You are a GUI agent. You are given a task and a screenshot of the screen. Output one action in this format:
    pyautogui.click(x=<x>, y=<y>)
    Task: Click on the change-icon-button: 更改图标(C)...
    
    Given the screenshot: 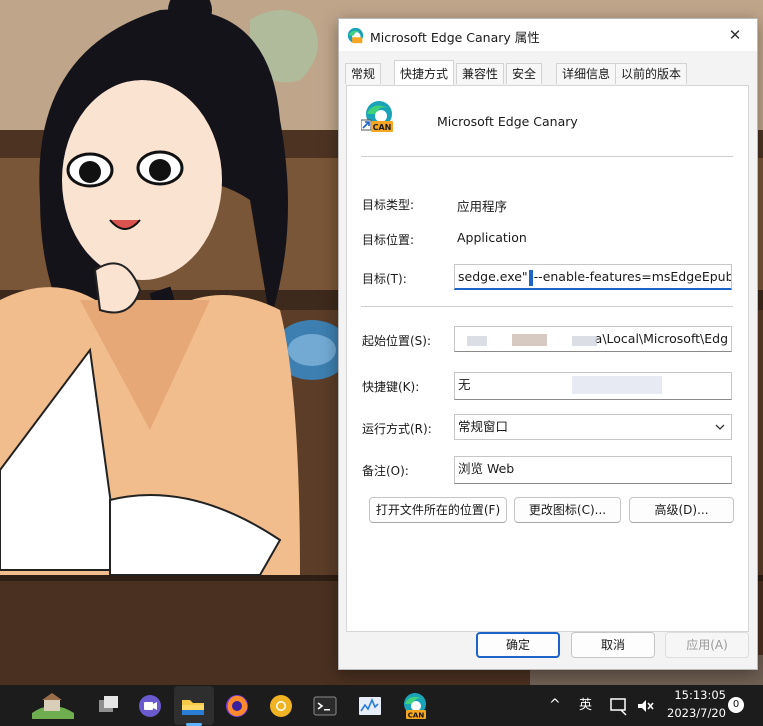 What is the action you would take?
    pyautogui.click(x=567, y=510)
    